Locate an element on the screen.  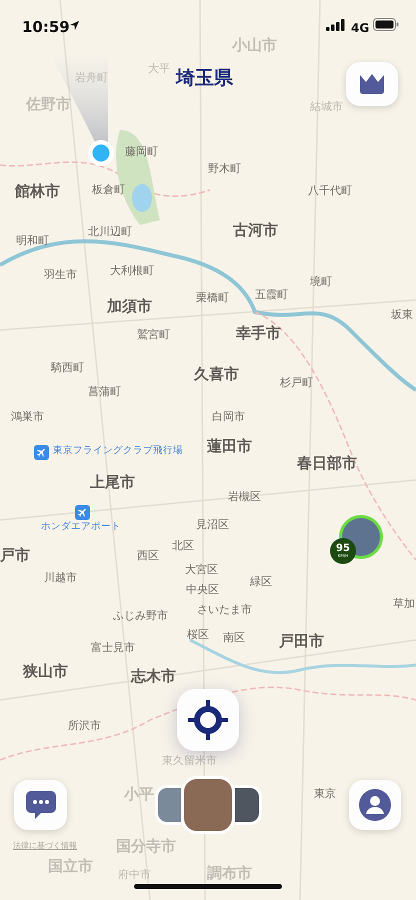
map-place-label: 中央区 is located at coordinates (202, 590).